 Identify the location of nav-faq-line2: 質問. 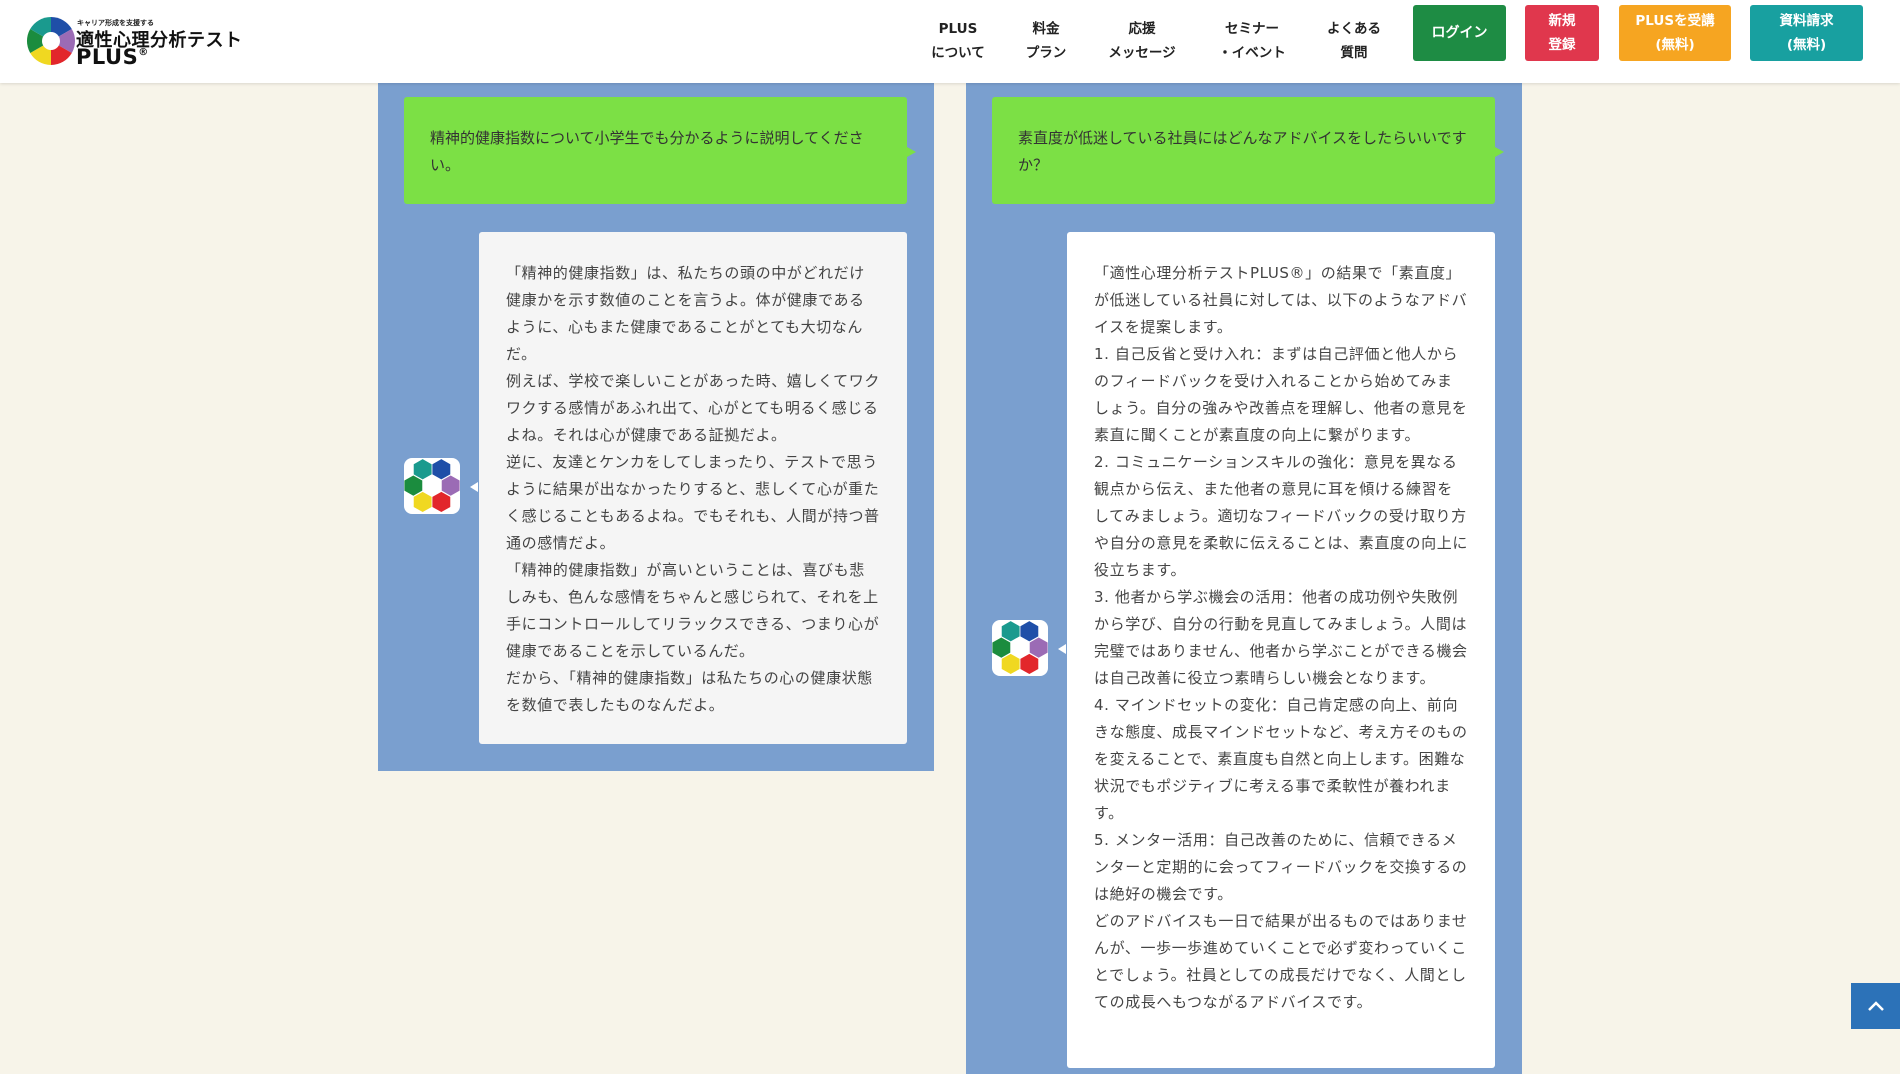
(1354, 53).